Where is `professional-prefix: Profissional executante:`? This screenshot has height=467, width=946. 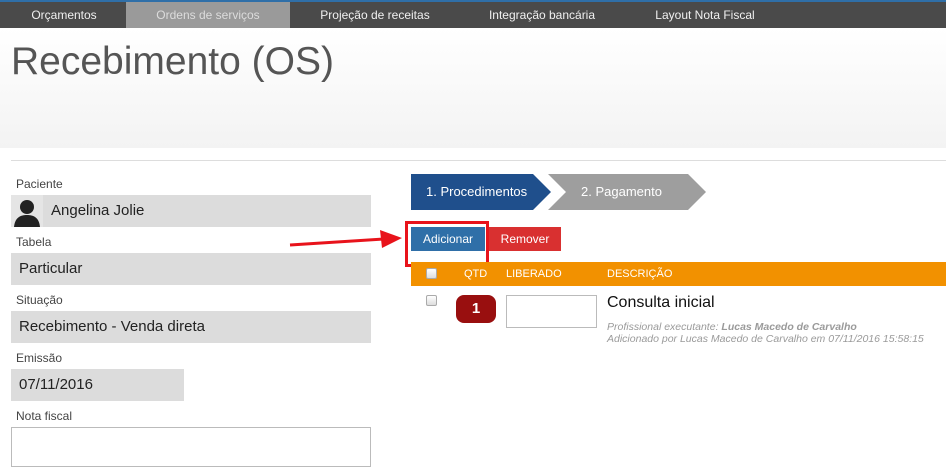 professional-prefix: Profissional executante: is located at coordinates (663, 327).